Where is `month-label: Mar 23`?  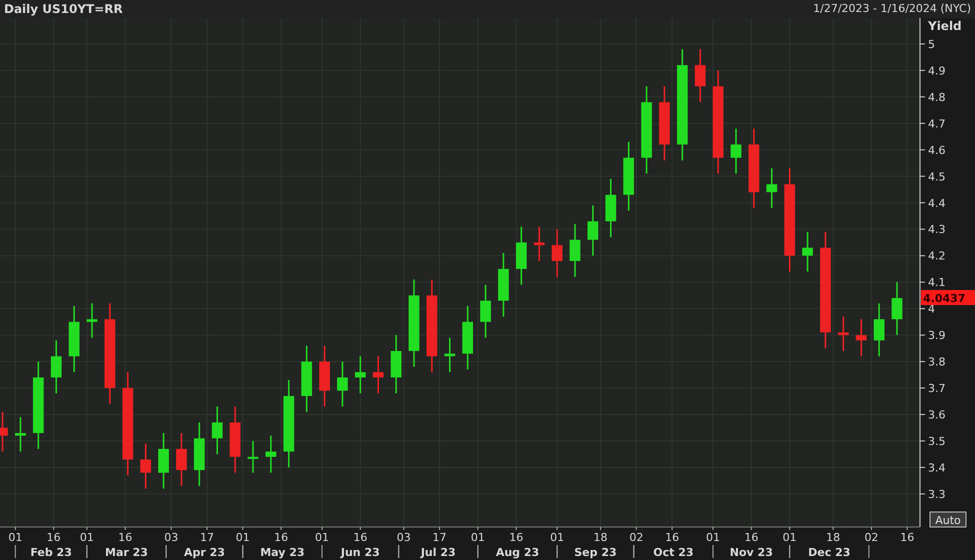 month-label: Mar 23 is located at coordinates (126, 552).